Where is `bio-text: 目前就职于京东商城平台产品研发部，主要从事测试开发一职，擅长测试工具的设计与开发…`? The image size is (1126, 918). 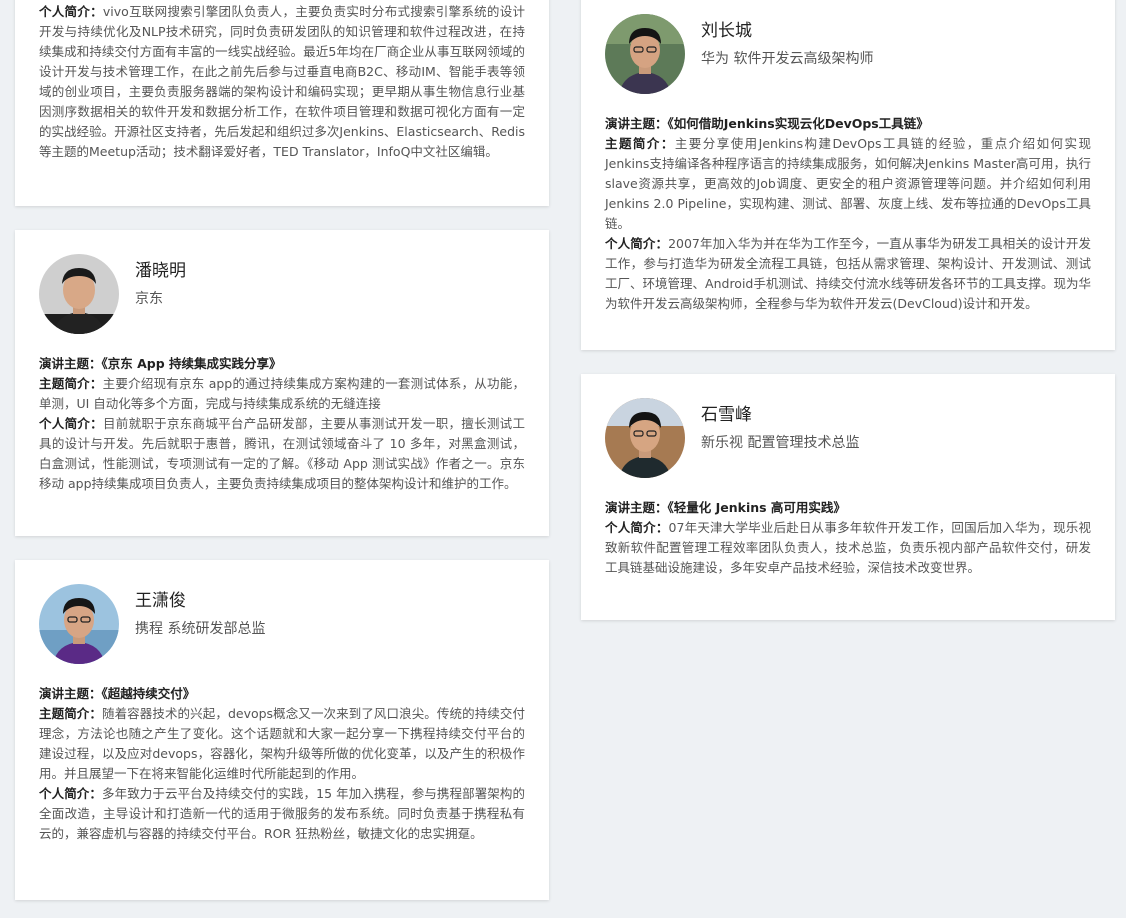 bio-text: 目前就职于京东商城平台产品研发部，主要从事测试开发一职，擅长测试工具的设计与开发… is located at coordinates (282, 453).